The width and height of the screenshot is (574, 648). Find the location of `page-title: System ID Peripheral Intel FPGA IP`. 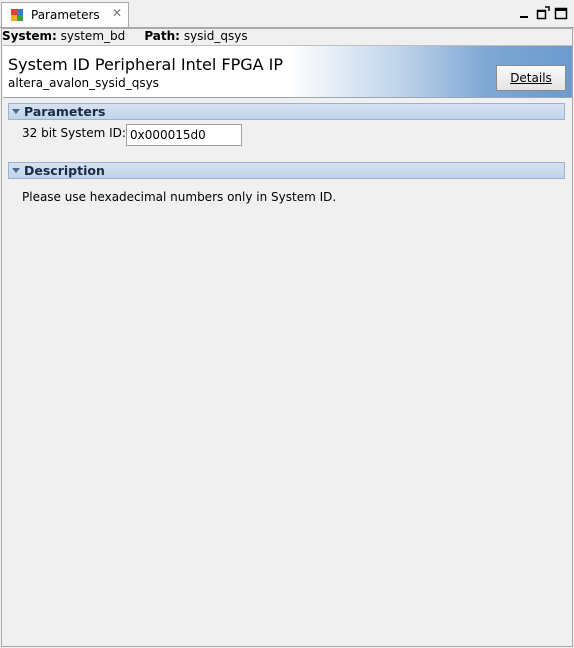

page-title: System ID Peripheral Intel FPGA IP is located at coordinates (146, 64).